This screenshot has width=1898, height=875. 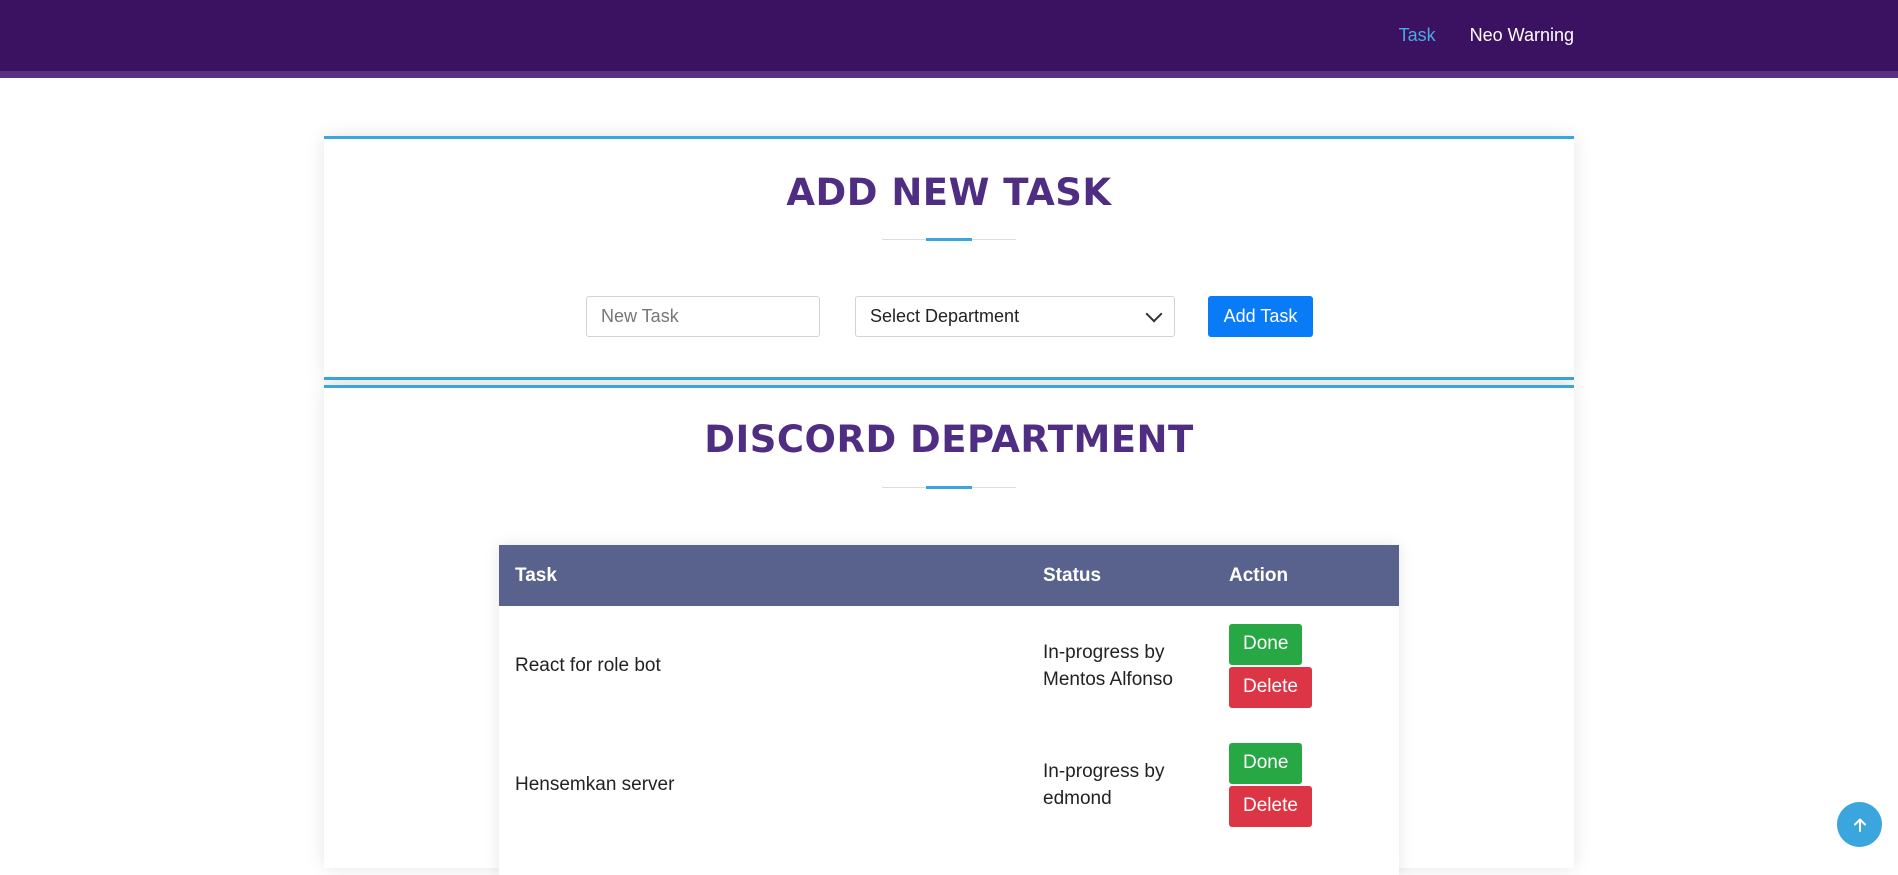 I want to click on task-status: In-progress by Mentos Alfonso, so click(x=1120, y=665).